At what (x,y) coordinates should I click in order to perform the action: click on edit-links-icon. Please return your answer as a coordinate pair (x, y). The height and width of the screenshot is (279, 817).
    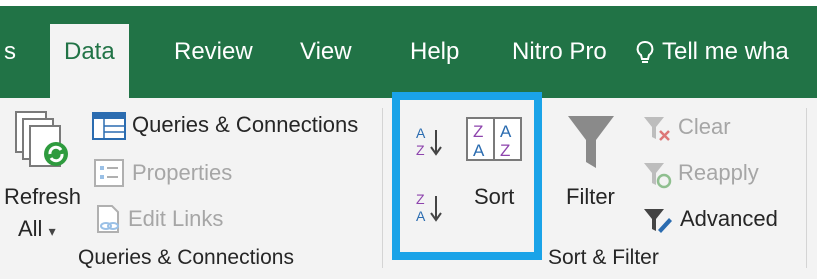
    Looking at the image, I should click on (108, 219).